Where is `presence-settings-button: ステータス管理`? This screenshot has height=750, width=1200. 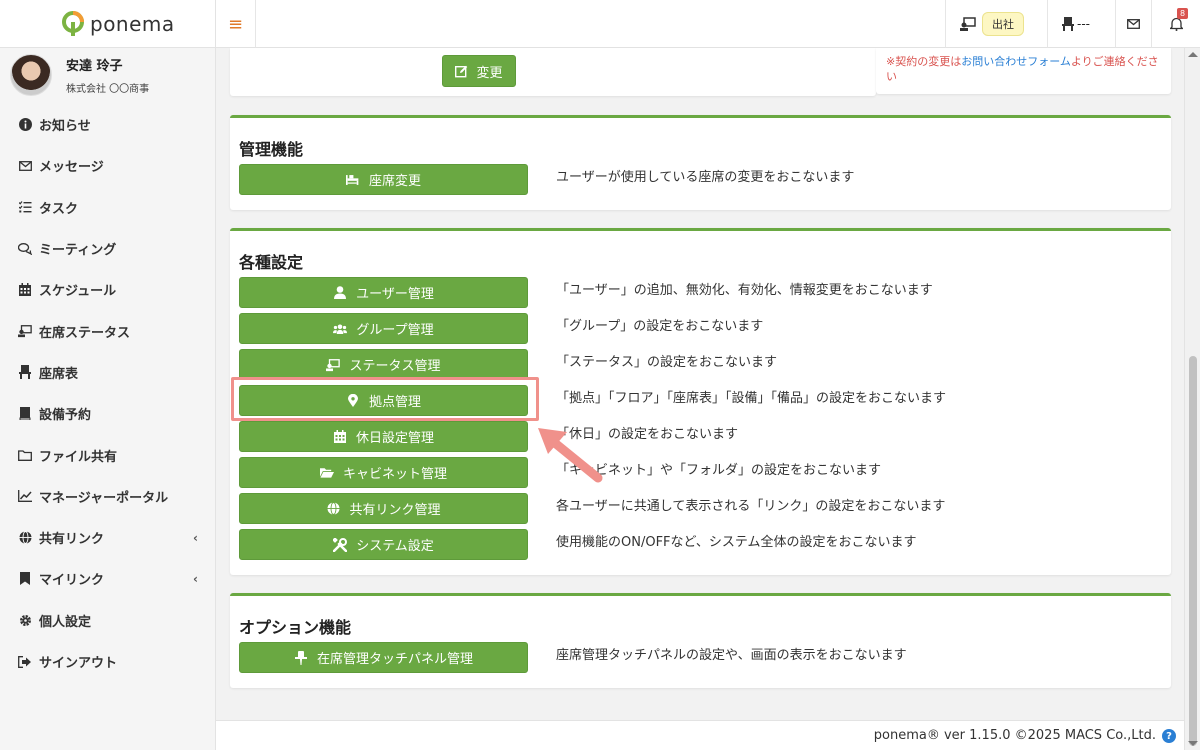
presence-settings-button: ステータス管理 is located at coordinates (383, 364).